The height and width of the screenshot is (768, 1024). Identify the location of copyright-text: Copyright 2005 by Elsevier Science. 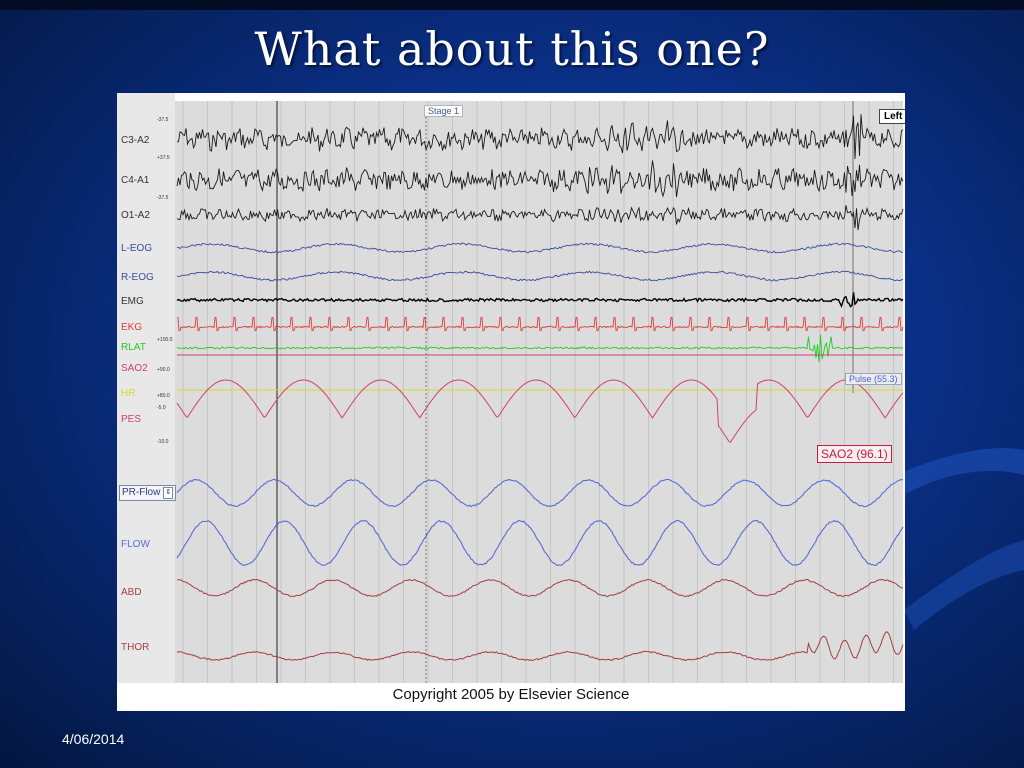
(511, 697).